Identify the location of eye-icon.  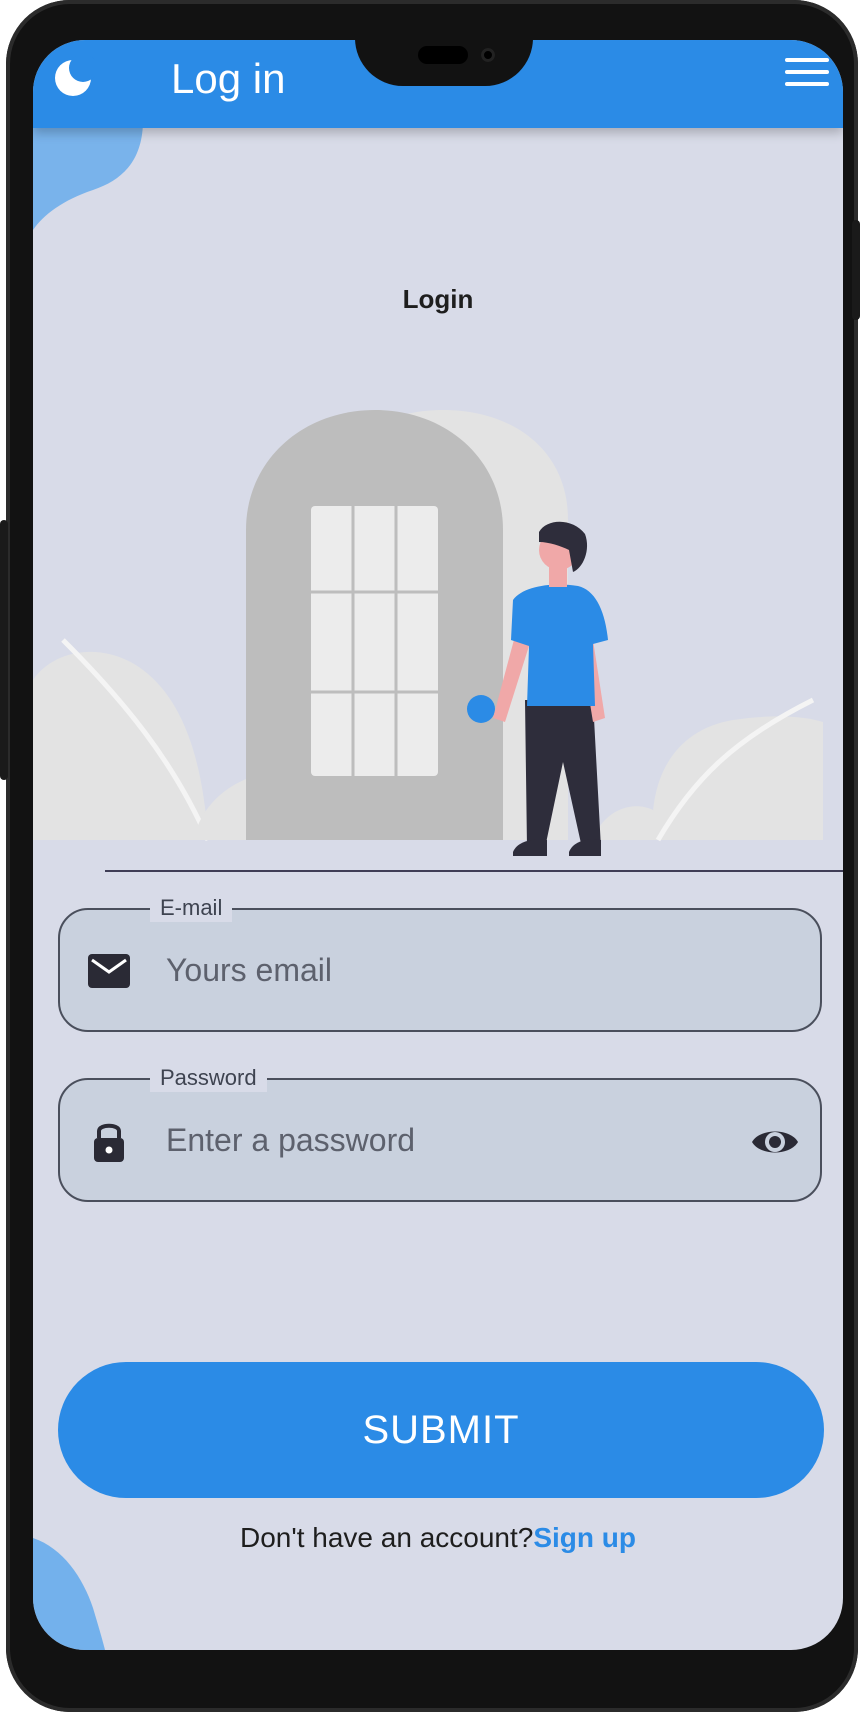
(775, 1142).